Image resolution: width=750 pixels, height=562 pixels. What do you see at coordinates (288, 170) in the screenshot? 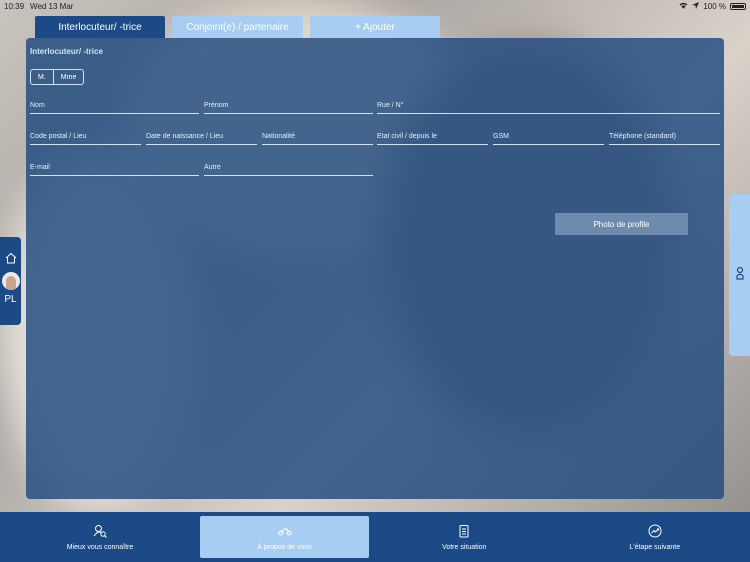
I see `field-autre: Autre` at bounding box center [288, 170].